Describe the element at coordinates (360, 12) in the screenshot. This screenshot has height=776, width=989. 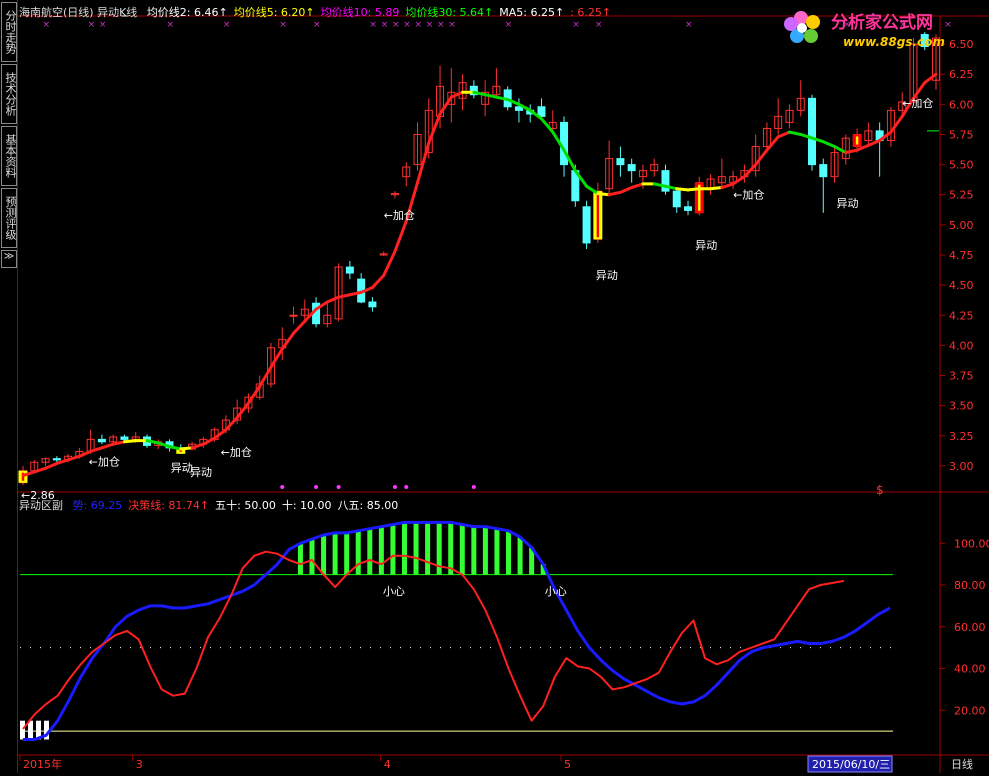
I see `main-header-item-2: 均价线10: 5.89` at that location.